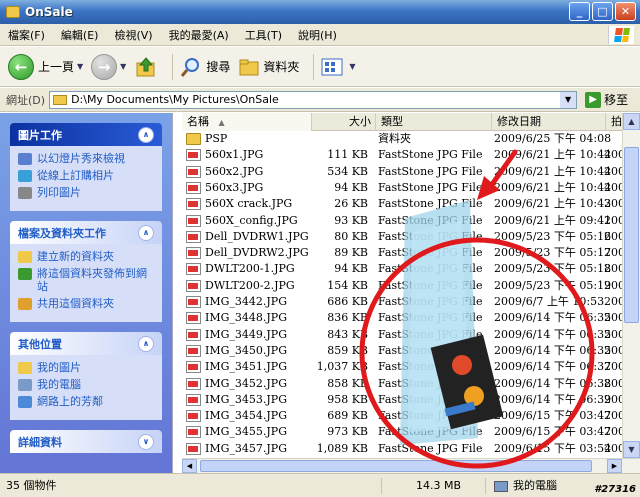 The image size is (640, 497). What do you see at coordinates (87, 384) in the screenshot?
I see `my-computer-link: 我的電腦` at bounding box center [87, 384].